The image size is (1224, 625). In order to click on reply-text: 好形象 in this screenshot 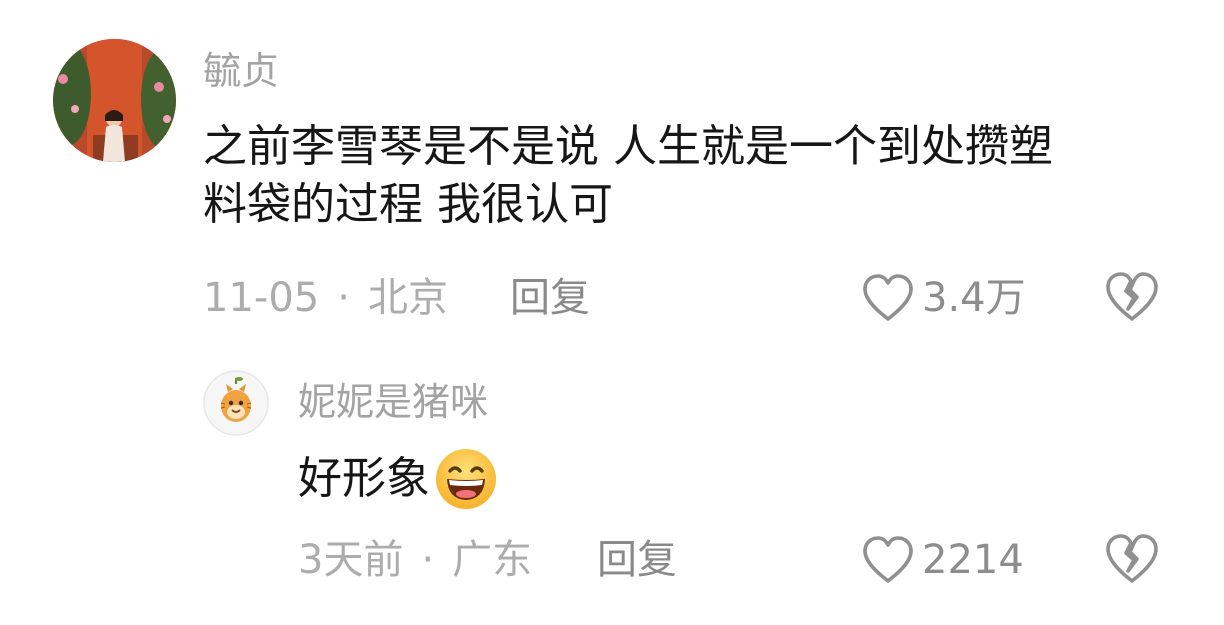, I will do `click(398, 479)`.